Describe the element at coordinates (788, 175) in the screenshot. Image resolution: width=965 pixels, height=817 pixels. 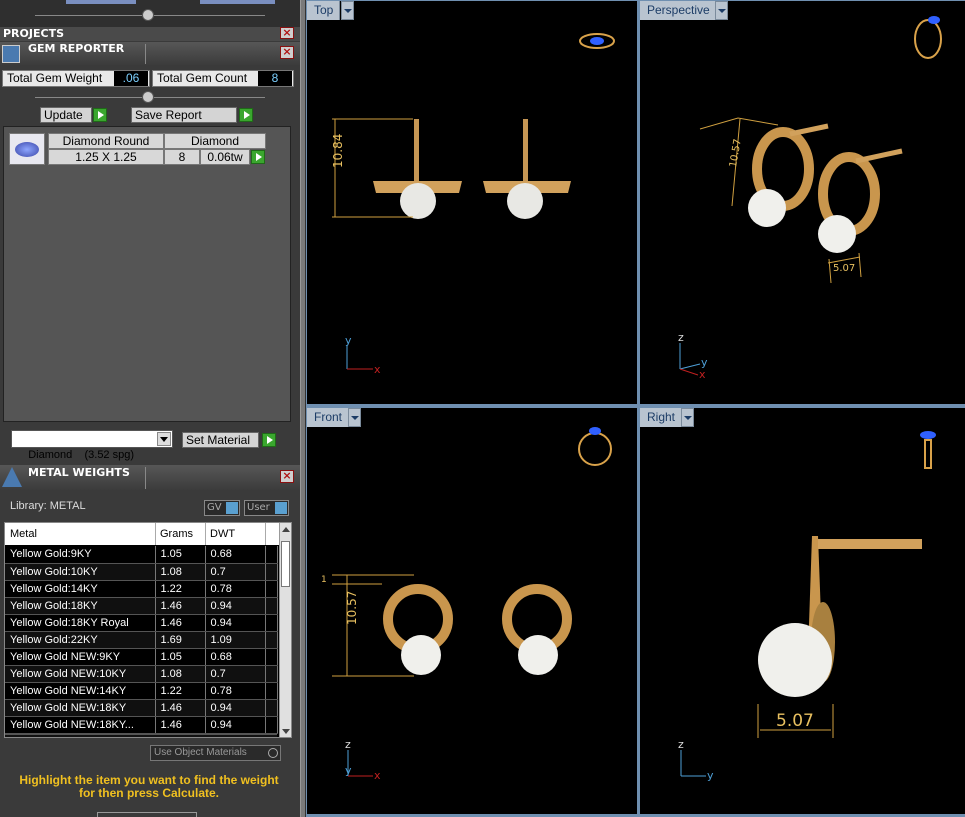
I see `earring-persp-left` at that location.